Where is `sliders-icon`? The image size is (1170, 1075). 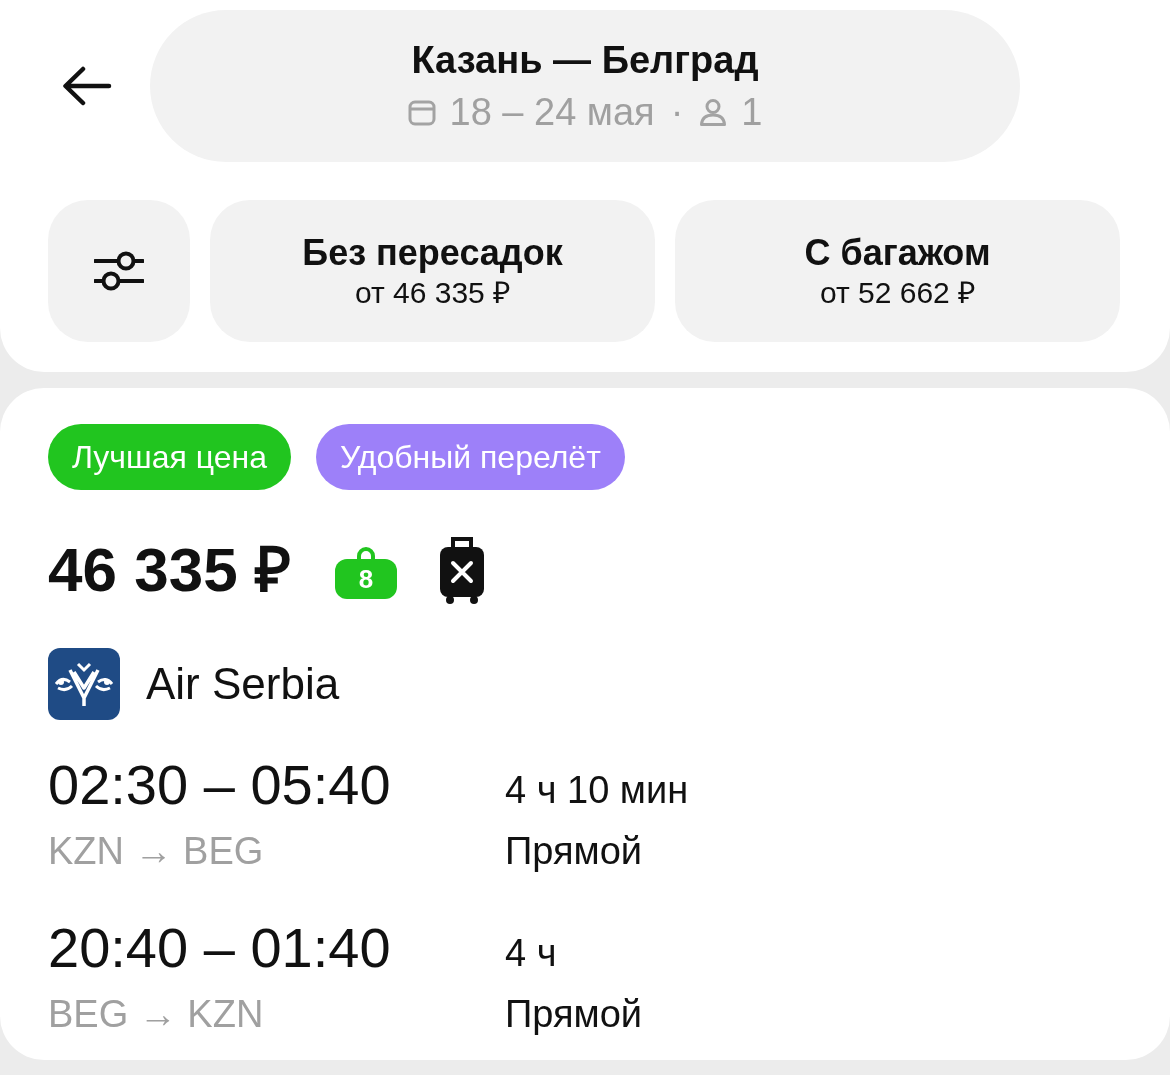
sliders-icon is located at coordinates (119, 271).